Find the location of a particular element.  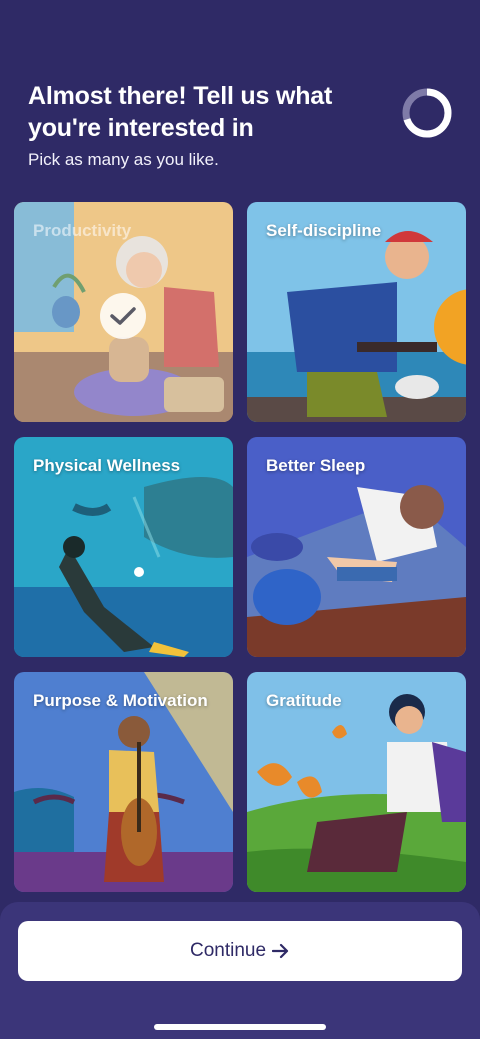

topic-label: Self-discipline is located at coordinates (324, 230).